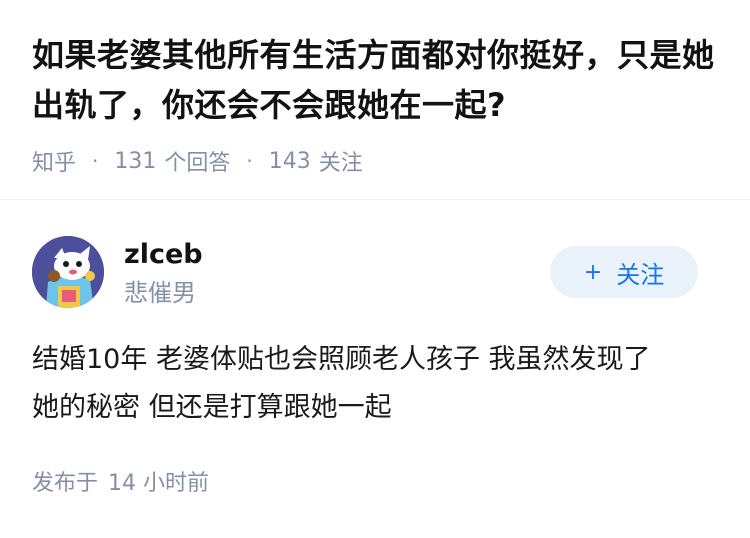 Image resolution: width=750 pixels, height=538 pixels. I want to click on answers-label: 个回答, so click(197, 163).